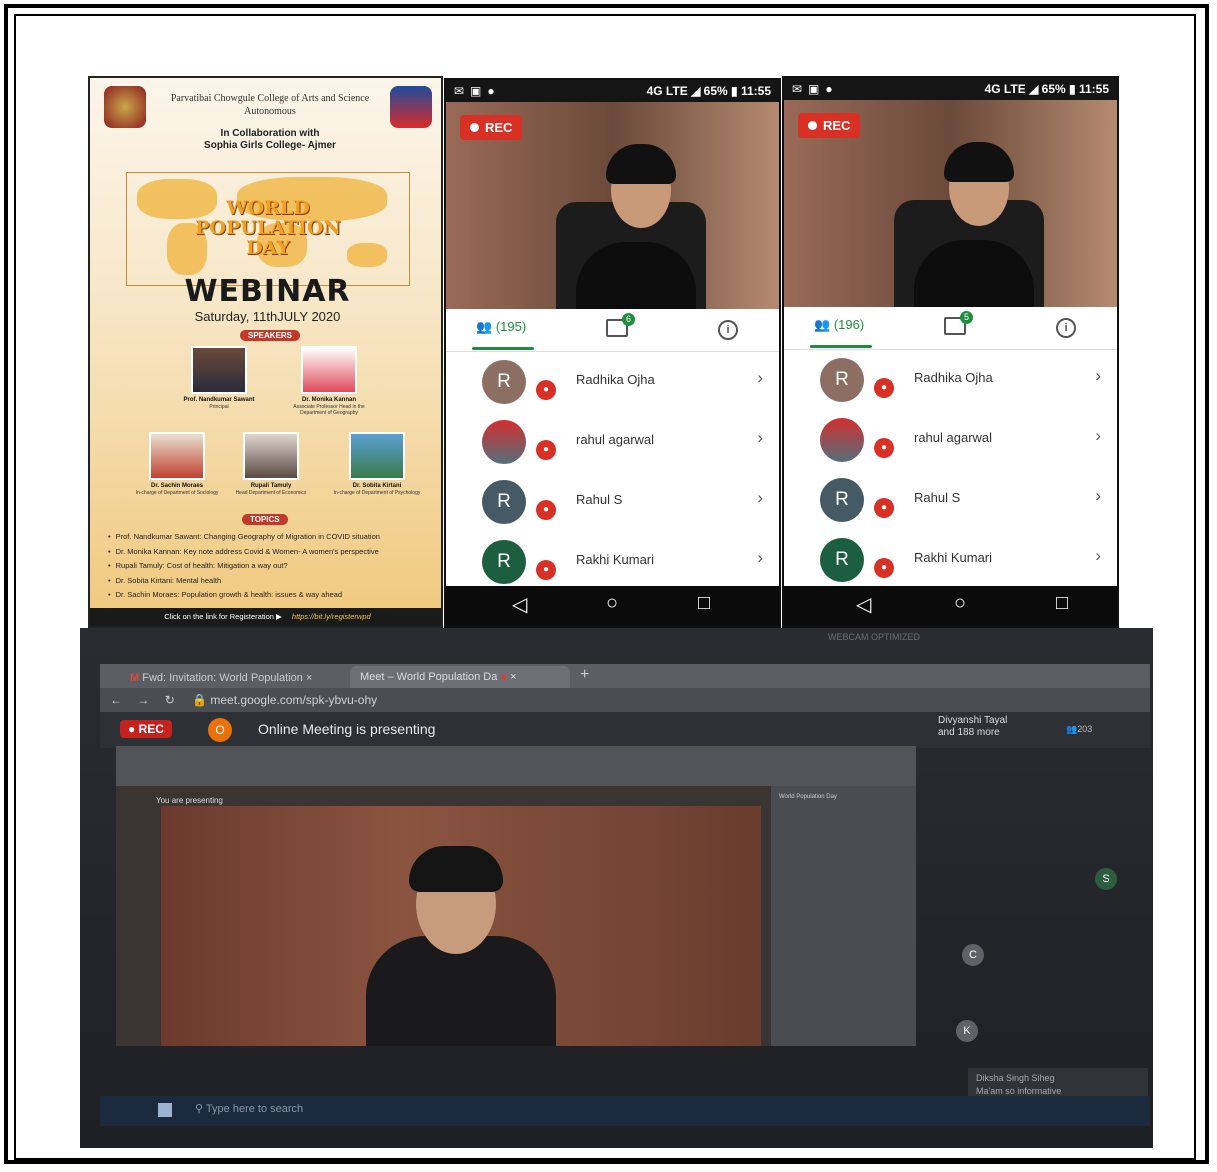  Describe the element at coordinates (125, 107) in the screenshot. I see `college-crest-logo` at that location.